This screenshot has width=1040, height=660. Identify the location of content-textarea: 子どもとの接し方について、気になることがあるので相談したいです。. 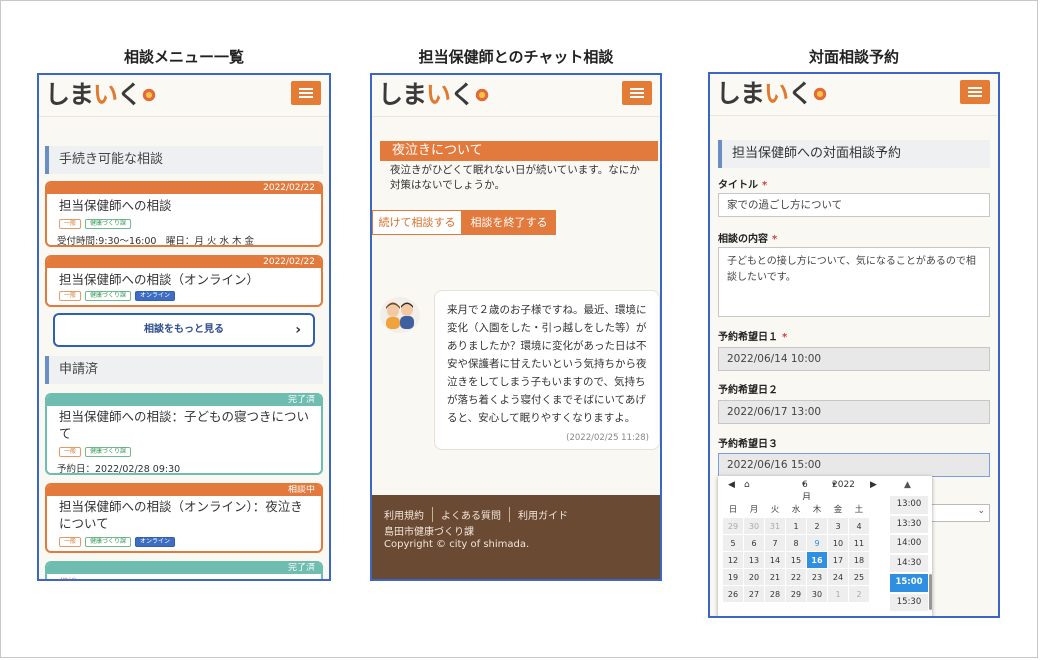
(854, 282).